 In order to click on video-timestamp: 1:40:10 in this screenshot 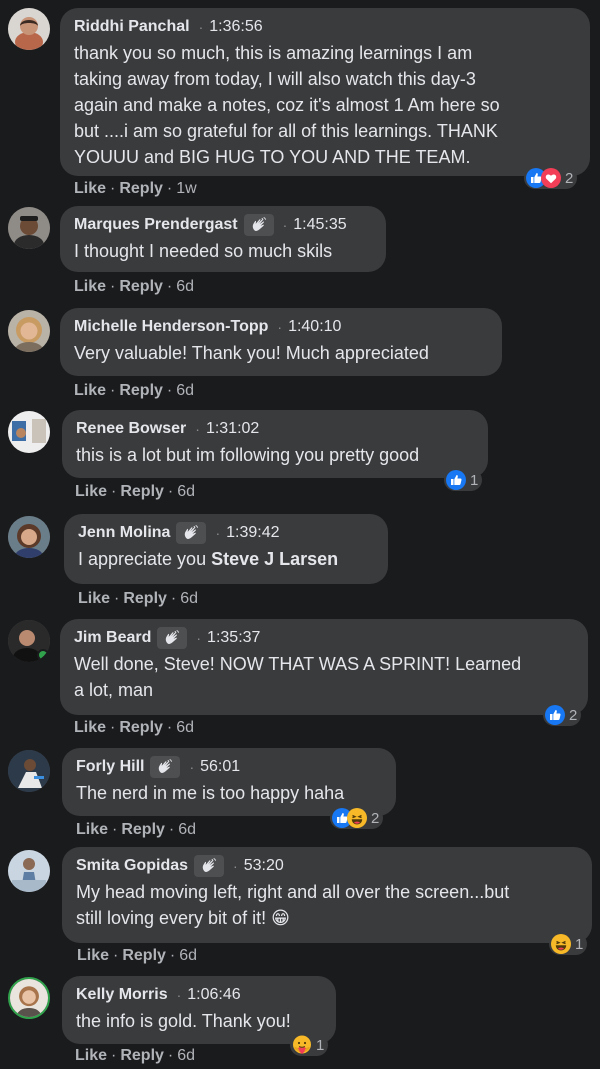, I will do `click(314, 327)`.